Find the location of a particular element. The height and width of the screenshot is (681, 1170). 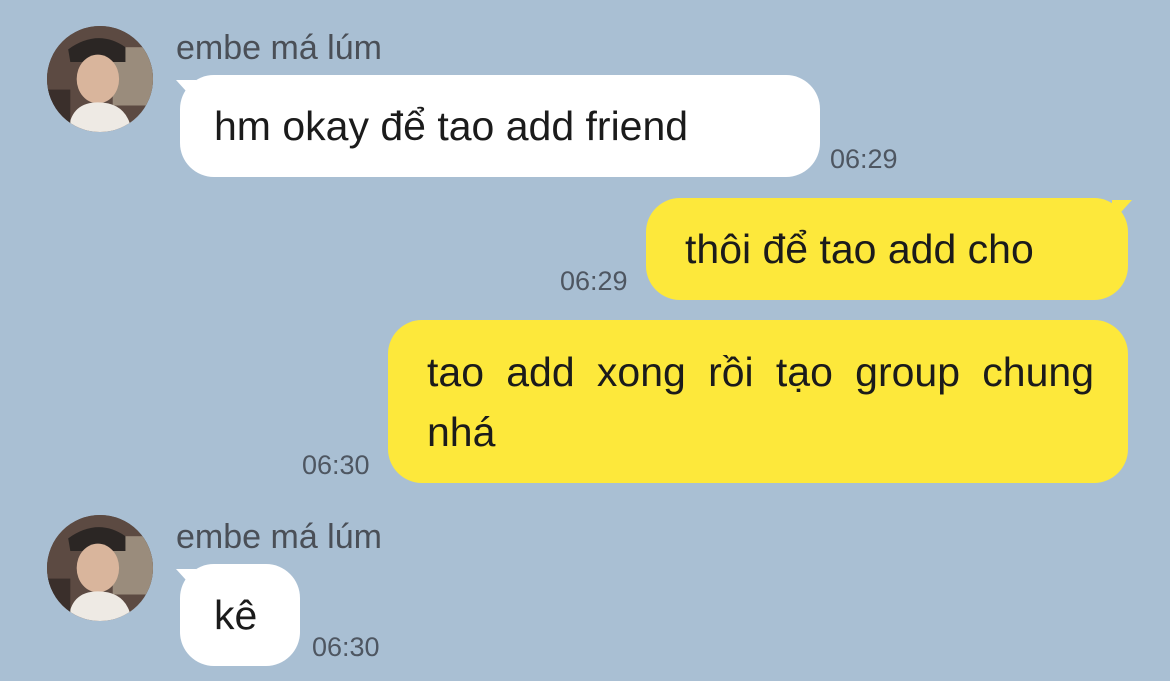

incoming-message-bubble: hm okay để tao add friend is located at coordinates (500, 126).